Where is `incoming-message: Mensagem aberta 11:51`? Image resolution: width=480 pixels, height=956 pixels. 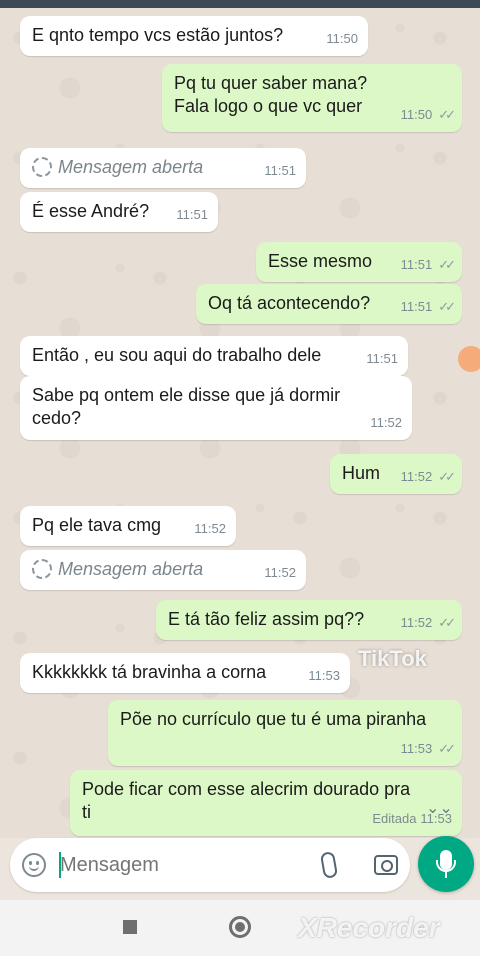 incoming-message: Mensagem aberta 11:51 is located at coordinates (163, 168).